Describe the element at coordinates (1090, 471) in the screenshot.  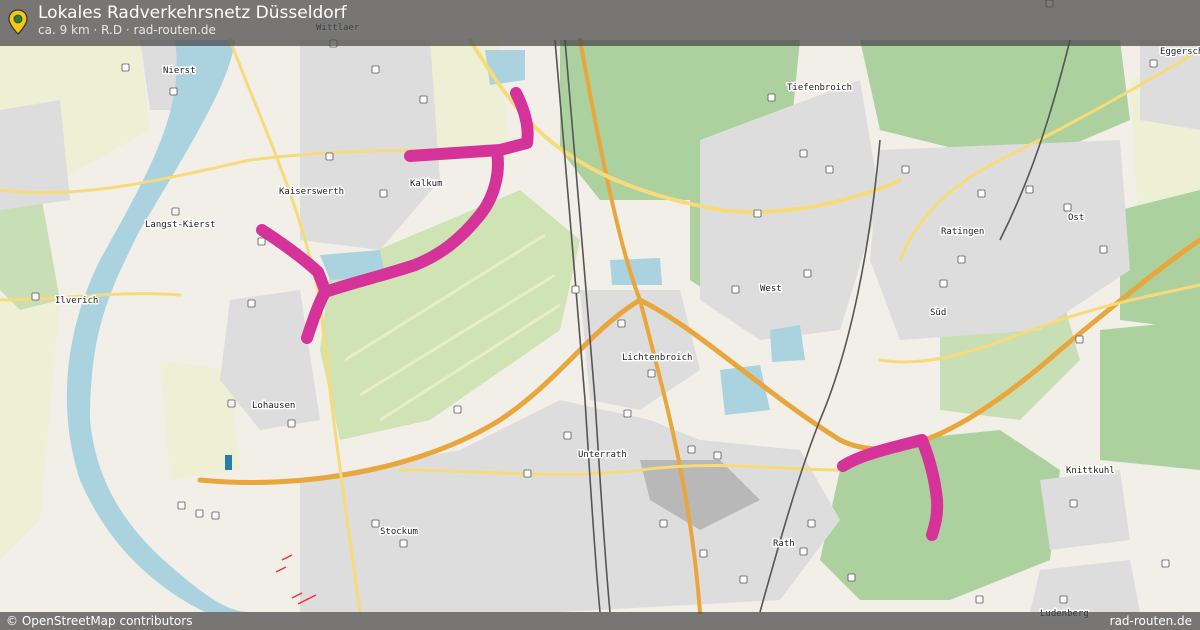
I see `place-label-knittkuhl: Knittkuhl` at that location.